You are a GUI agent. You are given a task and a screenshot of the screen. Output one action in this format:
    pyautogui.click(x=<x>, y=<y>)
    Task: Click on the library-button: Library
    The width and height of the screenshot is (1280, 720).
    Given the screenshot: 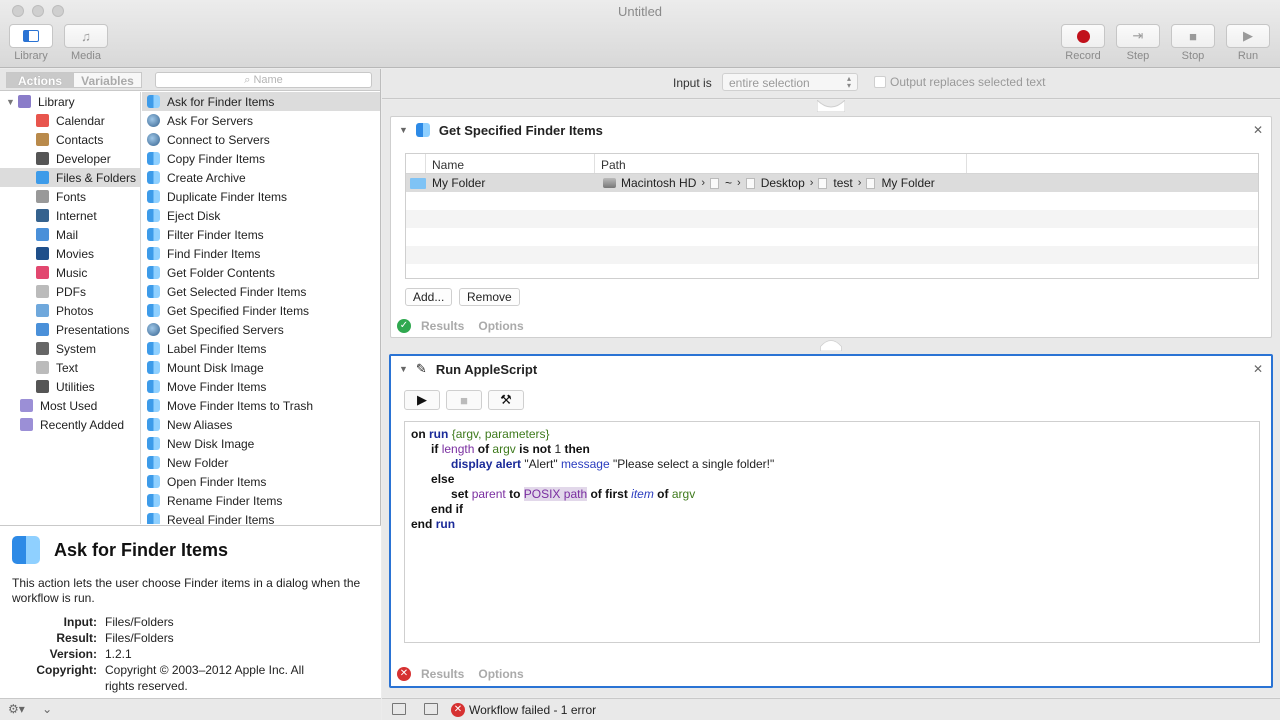 What is the action you would take?
    pyautogui.click(x=31, y=43)
    